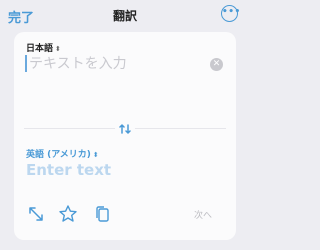  Describe the element at coordinates (69, 170) in the screenshot. I see `translation-output: Enter text` at that location.